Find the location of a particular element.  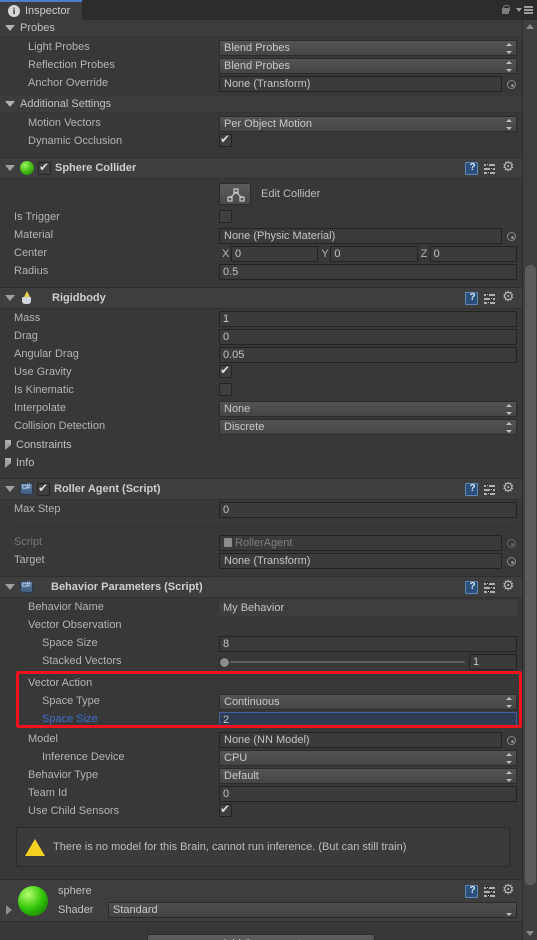

slider-knob is located at coordinates (224, 662).